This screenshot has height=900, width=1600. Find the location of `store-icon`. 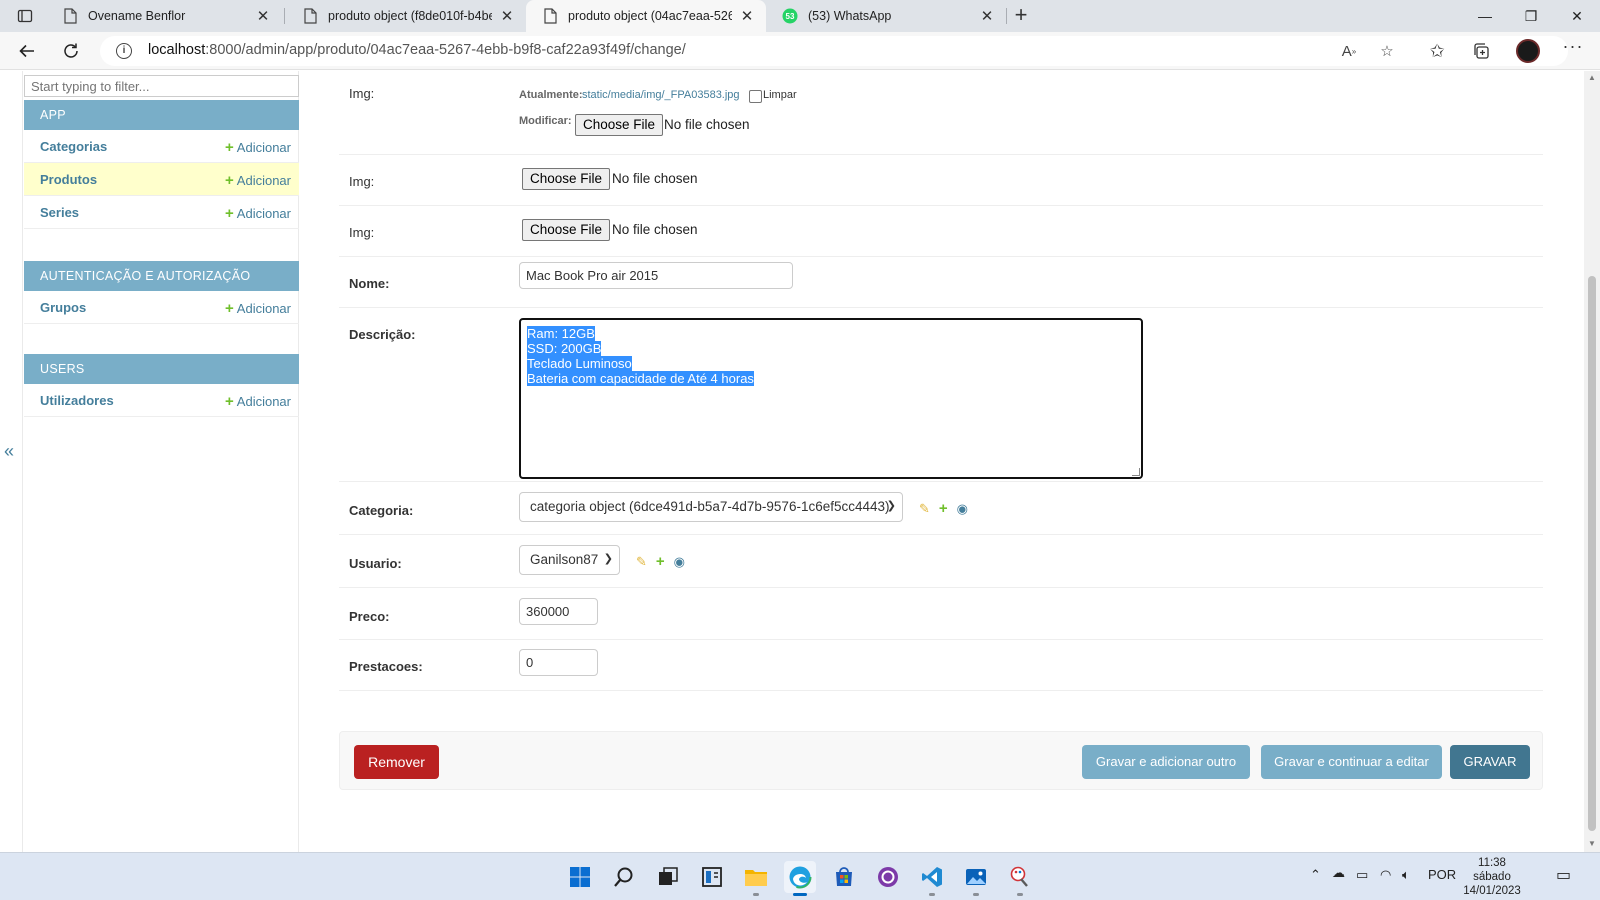

store-icon is located at coordinates (844, 877).